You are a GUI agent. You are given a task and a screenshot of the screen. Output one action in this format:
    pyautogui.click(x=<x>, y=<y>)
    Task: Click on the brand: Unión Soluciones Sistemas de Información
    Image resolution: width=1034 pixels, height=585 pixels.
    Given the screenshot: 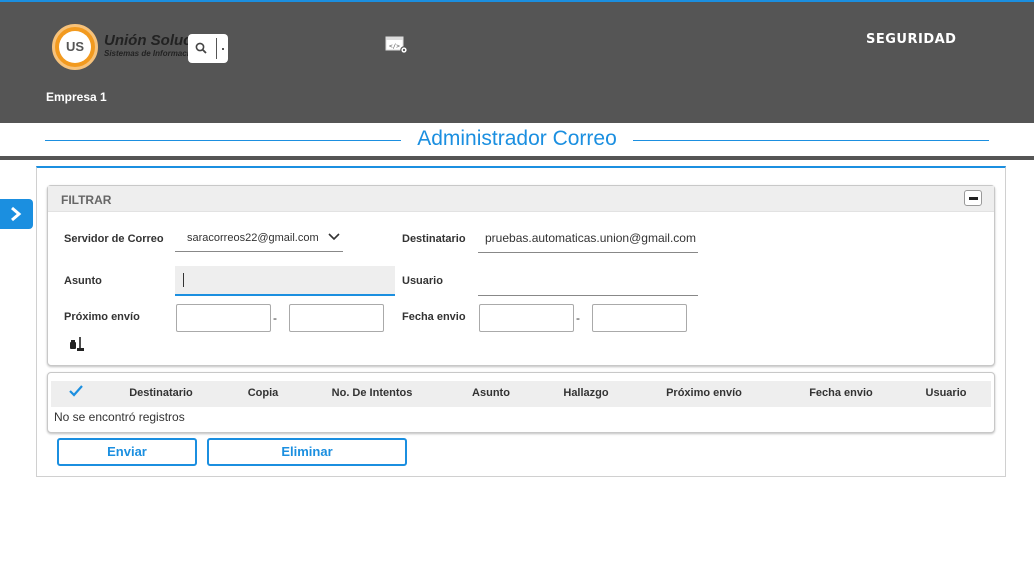 What is the action you would take?
    pyautogui.click(x=146, y=45)
    